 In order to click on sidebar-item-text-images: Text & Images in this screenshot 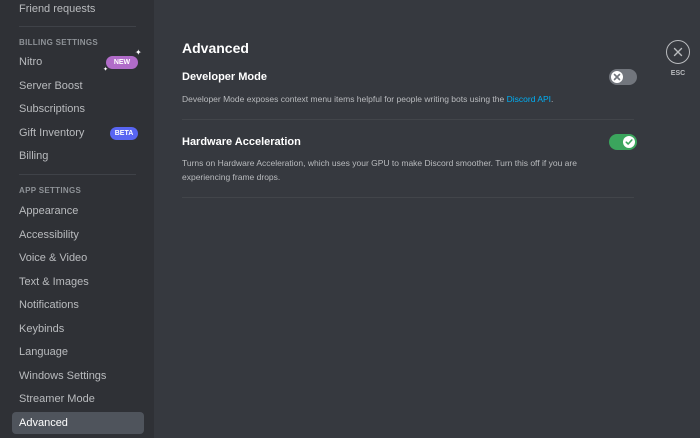, I will do `click(78, 282)`.